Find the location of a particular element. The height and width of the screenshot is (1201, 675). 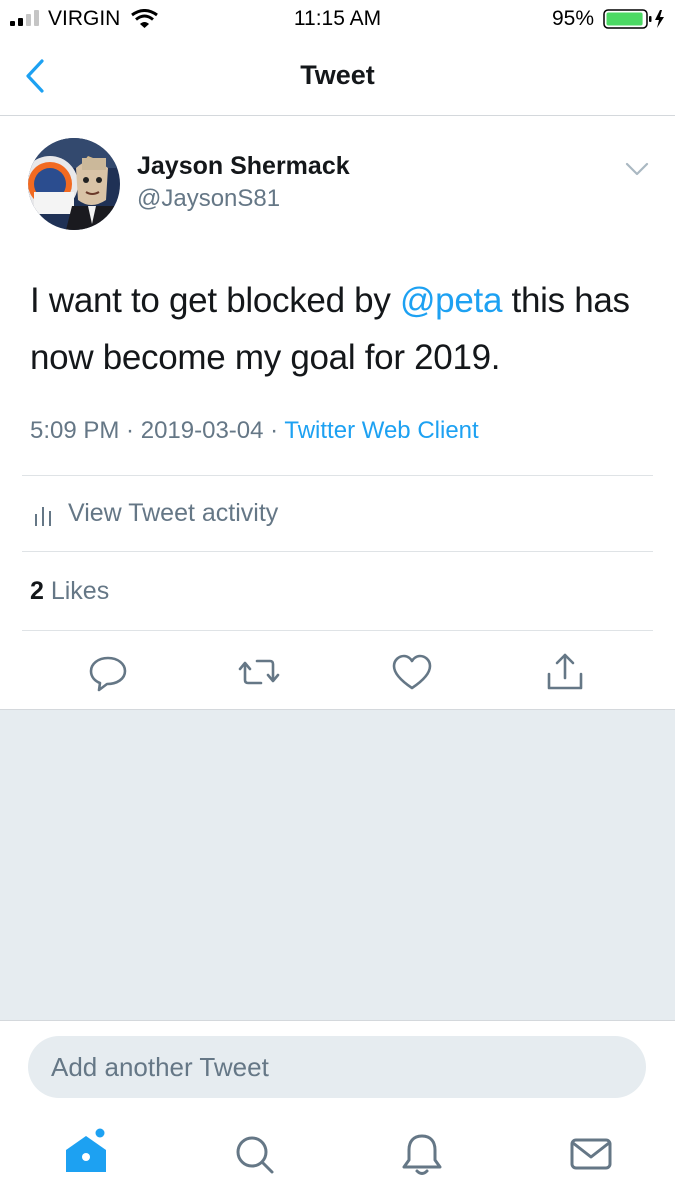

share-icon is located at coordinates (565, 672).